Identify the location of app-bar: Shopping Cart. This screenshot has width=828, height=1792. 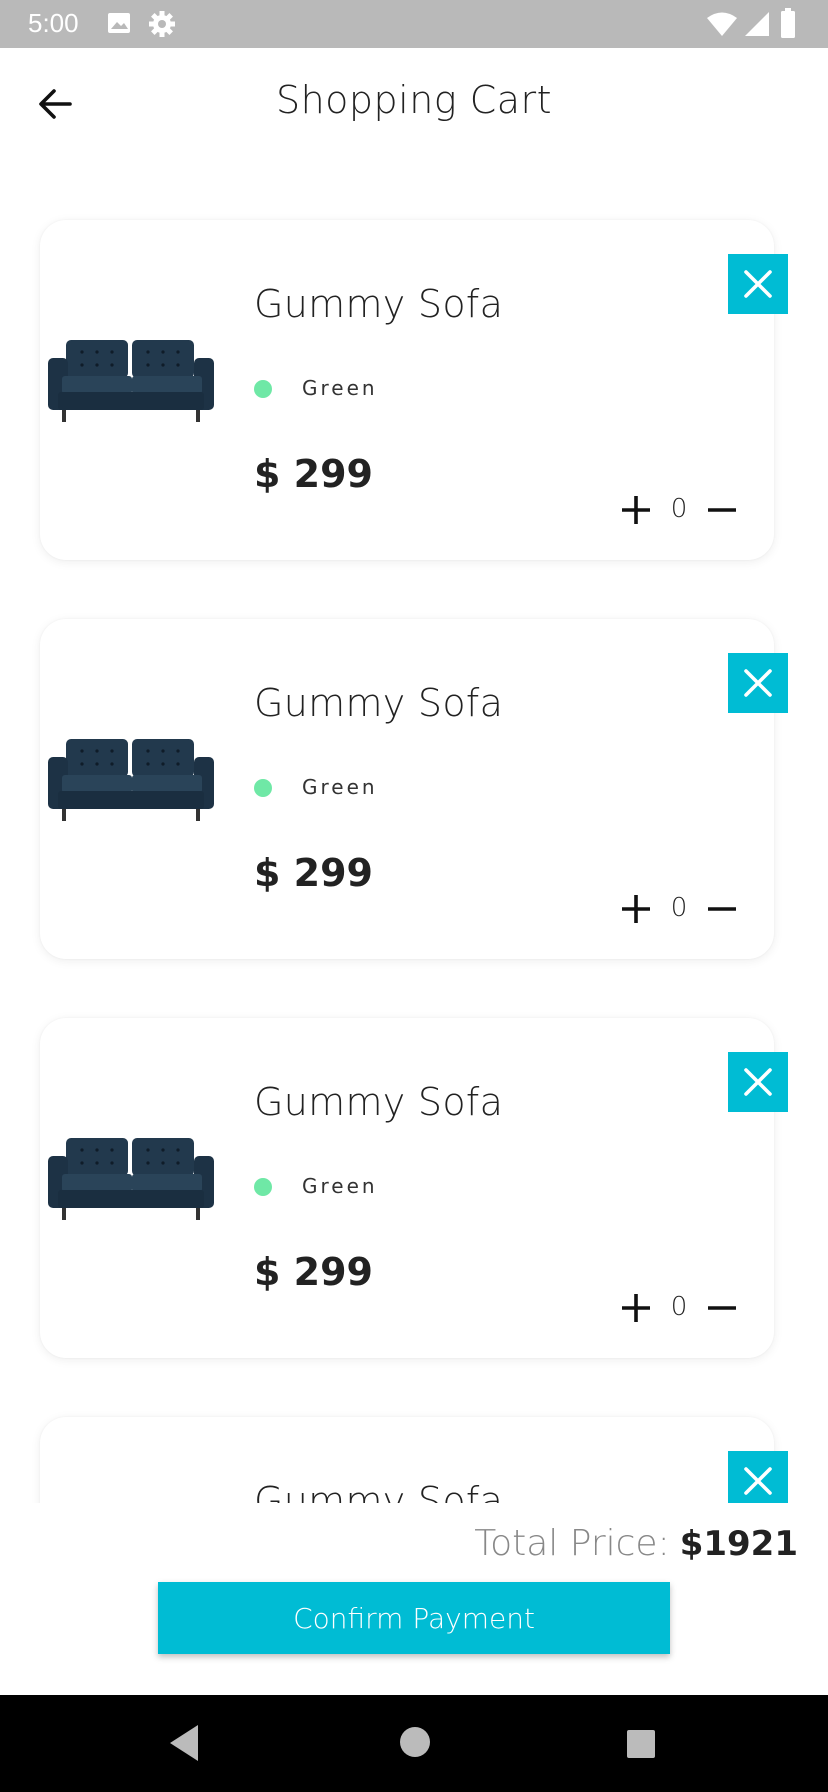
(414, 104).